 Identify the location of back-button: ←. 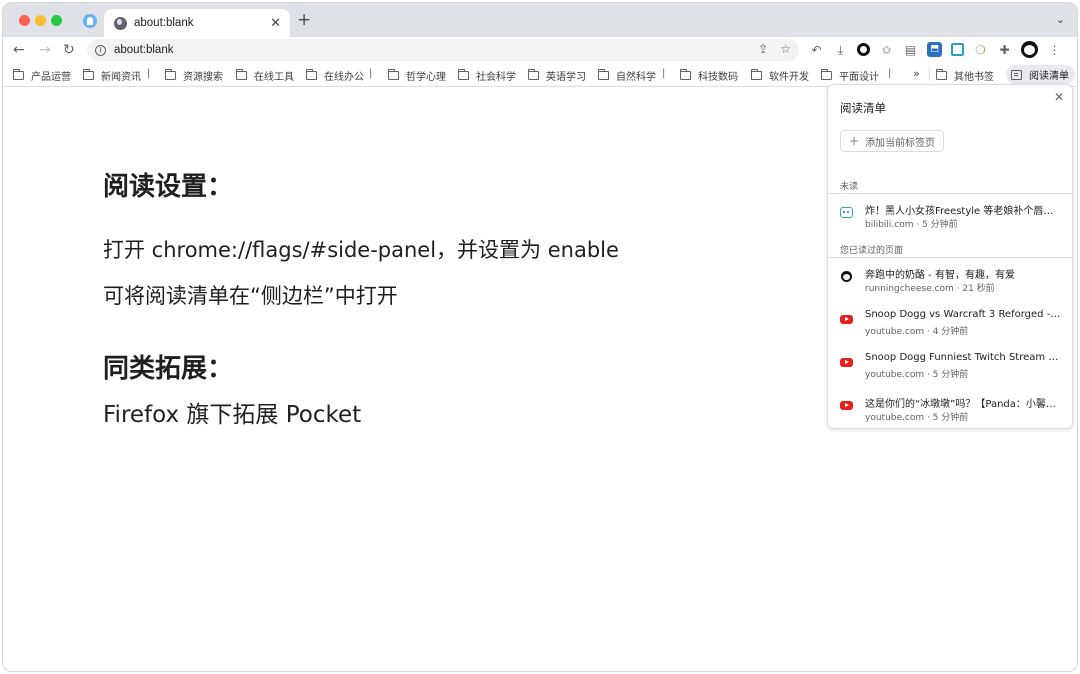
(19, 50).